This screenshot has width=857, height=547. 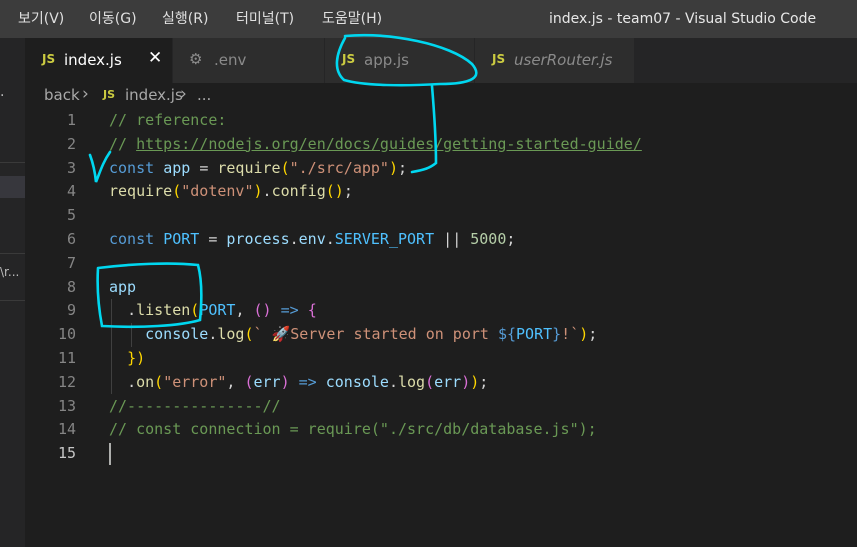 What do you see at coordinates (213, 311) in the screenshot?
I see `code-line: .listen(PORT, () => {` at bounding box center [213, 311].